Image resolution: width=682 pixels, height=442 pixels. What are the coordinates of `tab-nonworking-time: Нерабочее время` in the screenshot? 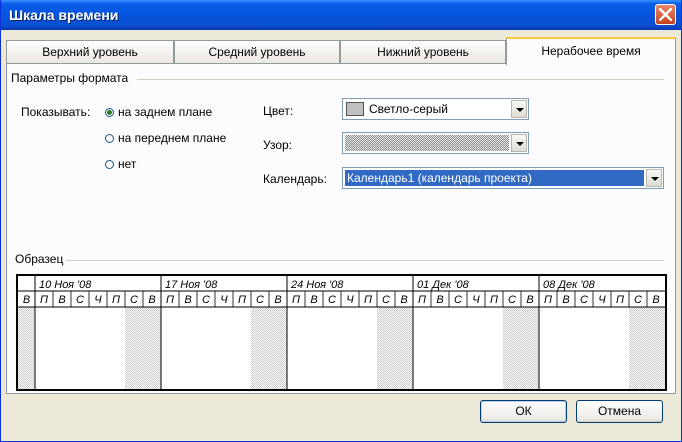 It's located at (591, 51).